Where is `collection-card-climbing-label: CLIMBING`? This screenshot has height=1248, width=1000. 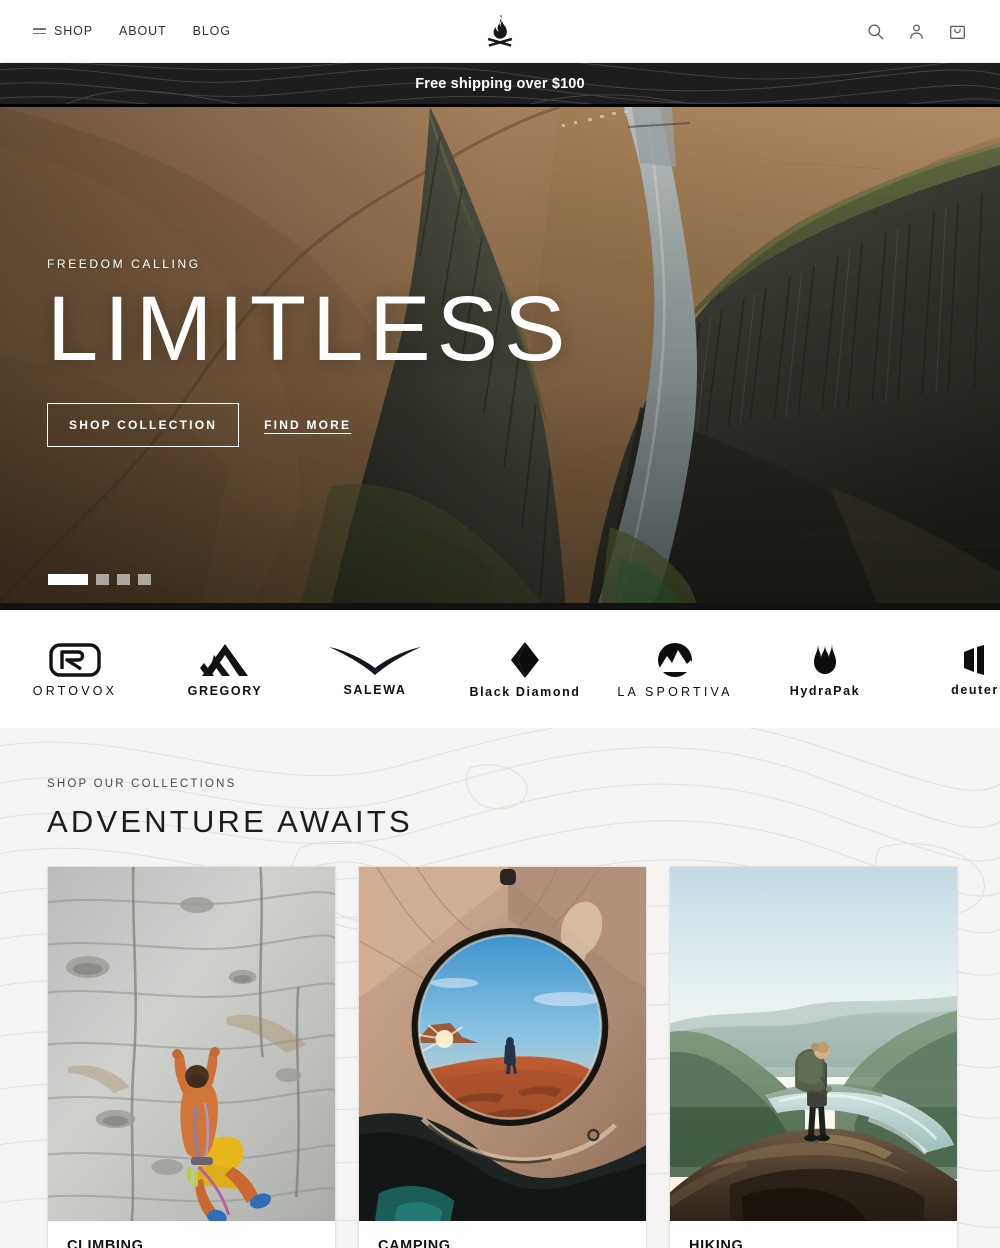
collection-card-climbing-label: CLIMBING is located at coordinates (105, 1243).